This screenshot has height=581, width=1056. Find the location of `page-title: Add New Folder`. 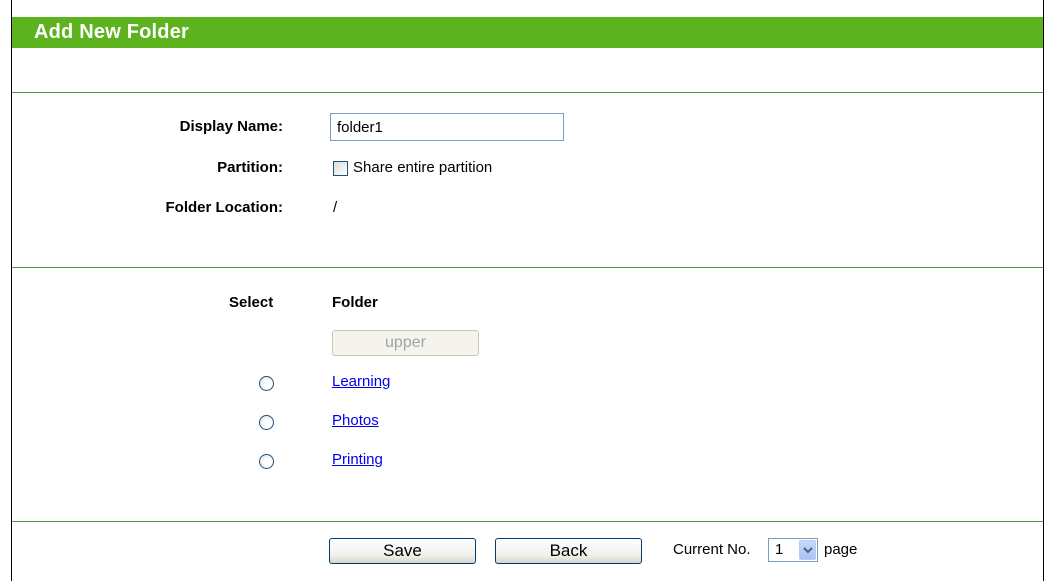

page-title: Add New Folder is located at coordinates (112, 32).